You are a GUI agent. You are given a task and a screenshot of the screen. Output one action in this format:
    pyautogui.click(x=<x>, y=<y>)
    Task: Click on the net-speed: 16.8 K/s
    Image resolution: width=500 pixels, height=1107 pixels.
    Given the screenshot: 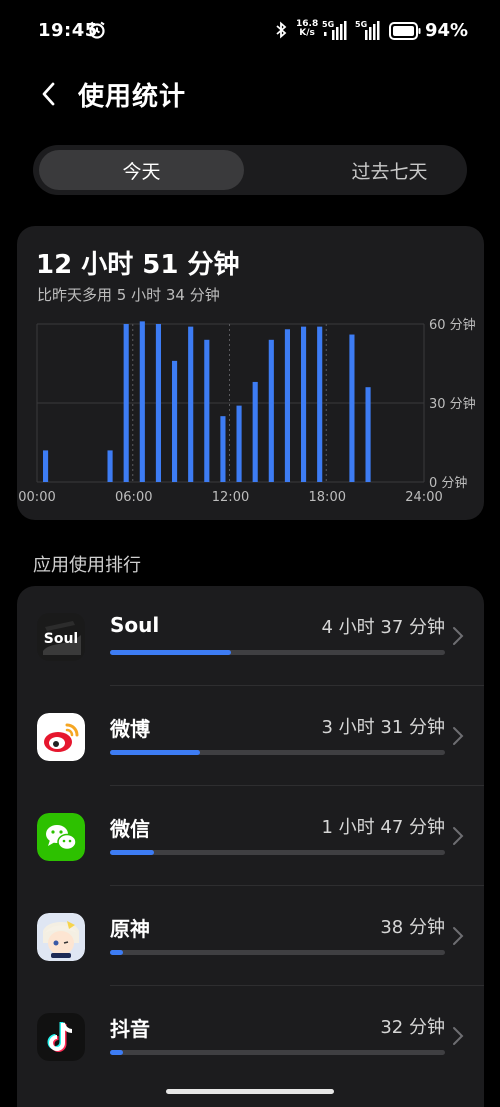 What is the action you would take?
    pyautogui.click(x=307, y=29)
    